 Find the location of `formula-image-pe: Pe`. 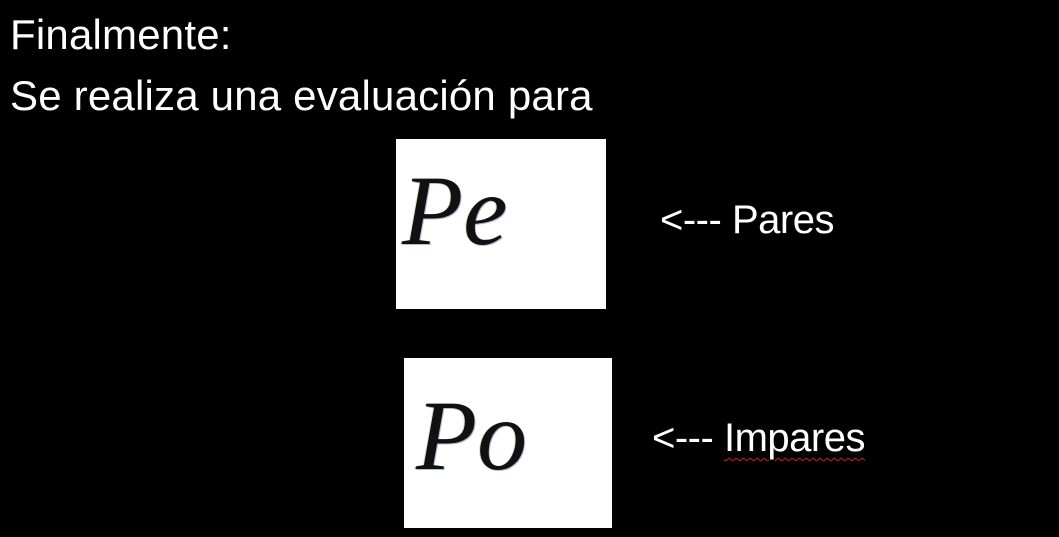

formula-image-pe: Pe is located at coordinates (501, 224).